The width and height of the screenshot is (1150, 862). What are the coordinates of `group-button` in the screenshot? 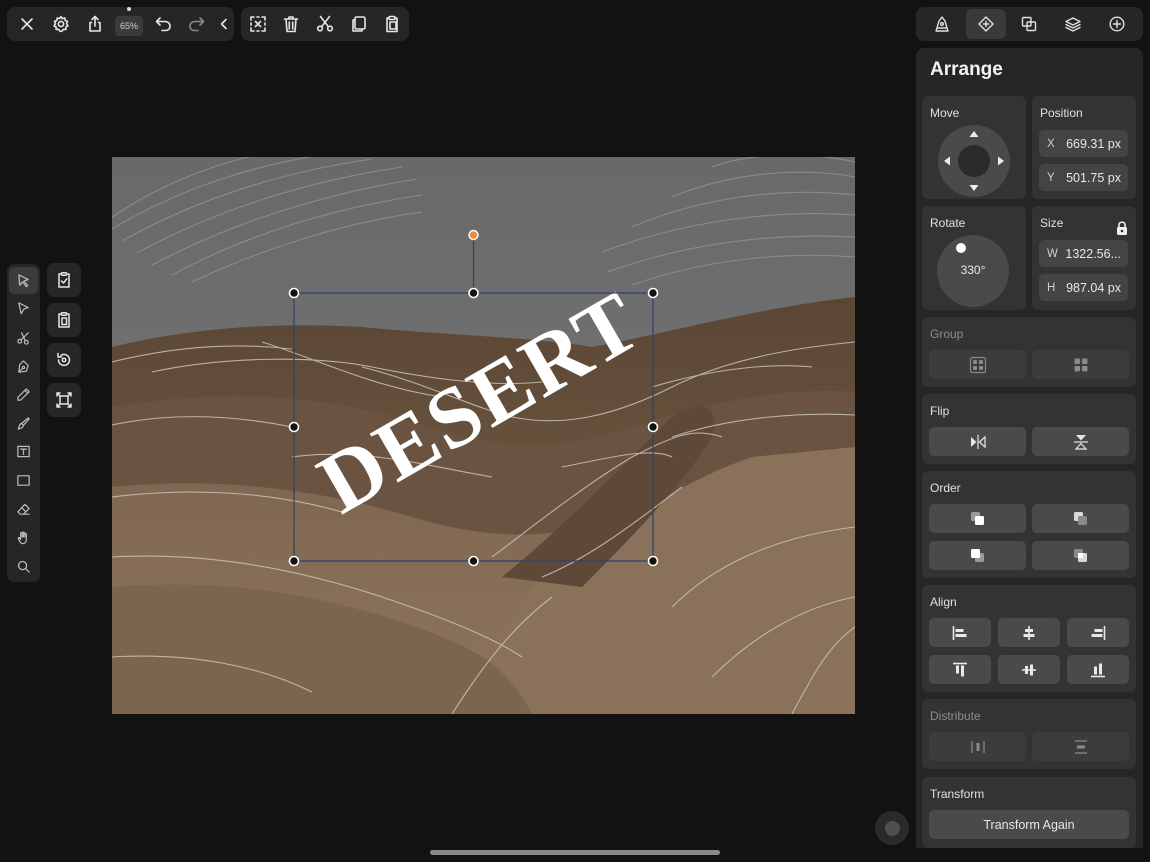 It's located at (977, 364).